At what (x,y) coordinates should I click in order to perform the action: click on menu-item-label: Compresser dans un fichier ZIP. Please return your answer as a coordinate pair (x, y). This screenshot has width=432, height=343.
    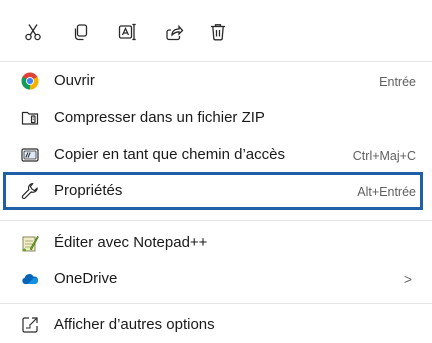
    Looking at the image, I should click on (159, 117).